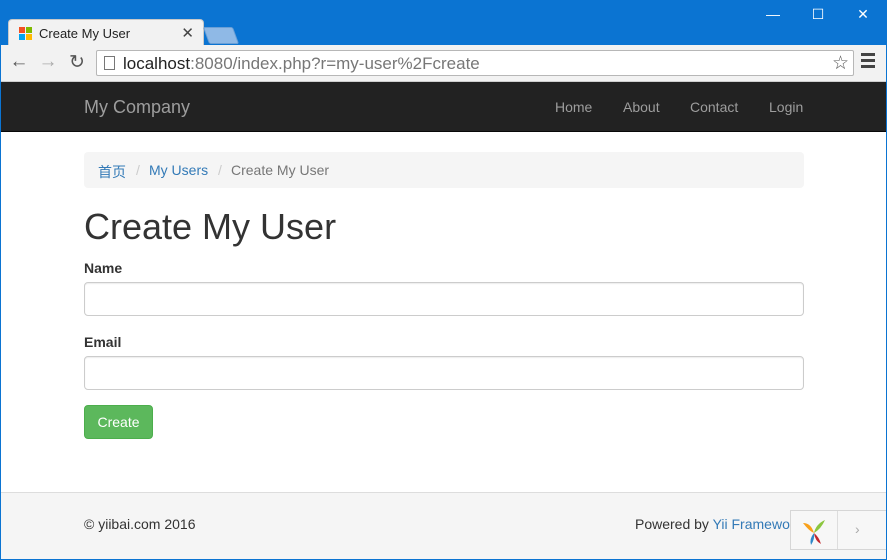 Image resolution: width=887 pixels, height=560 pixels. Describe the element at coordinates (187, 33) in the screenshot. I see `tab-close-icon: ✕` at that location.